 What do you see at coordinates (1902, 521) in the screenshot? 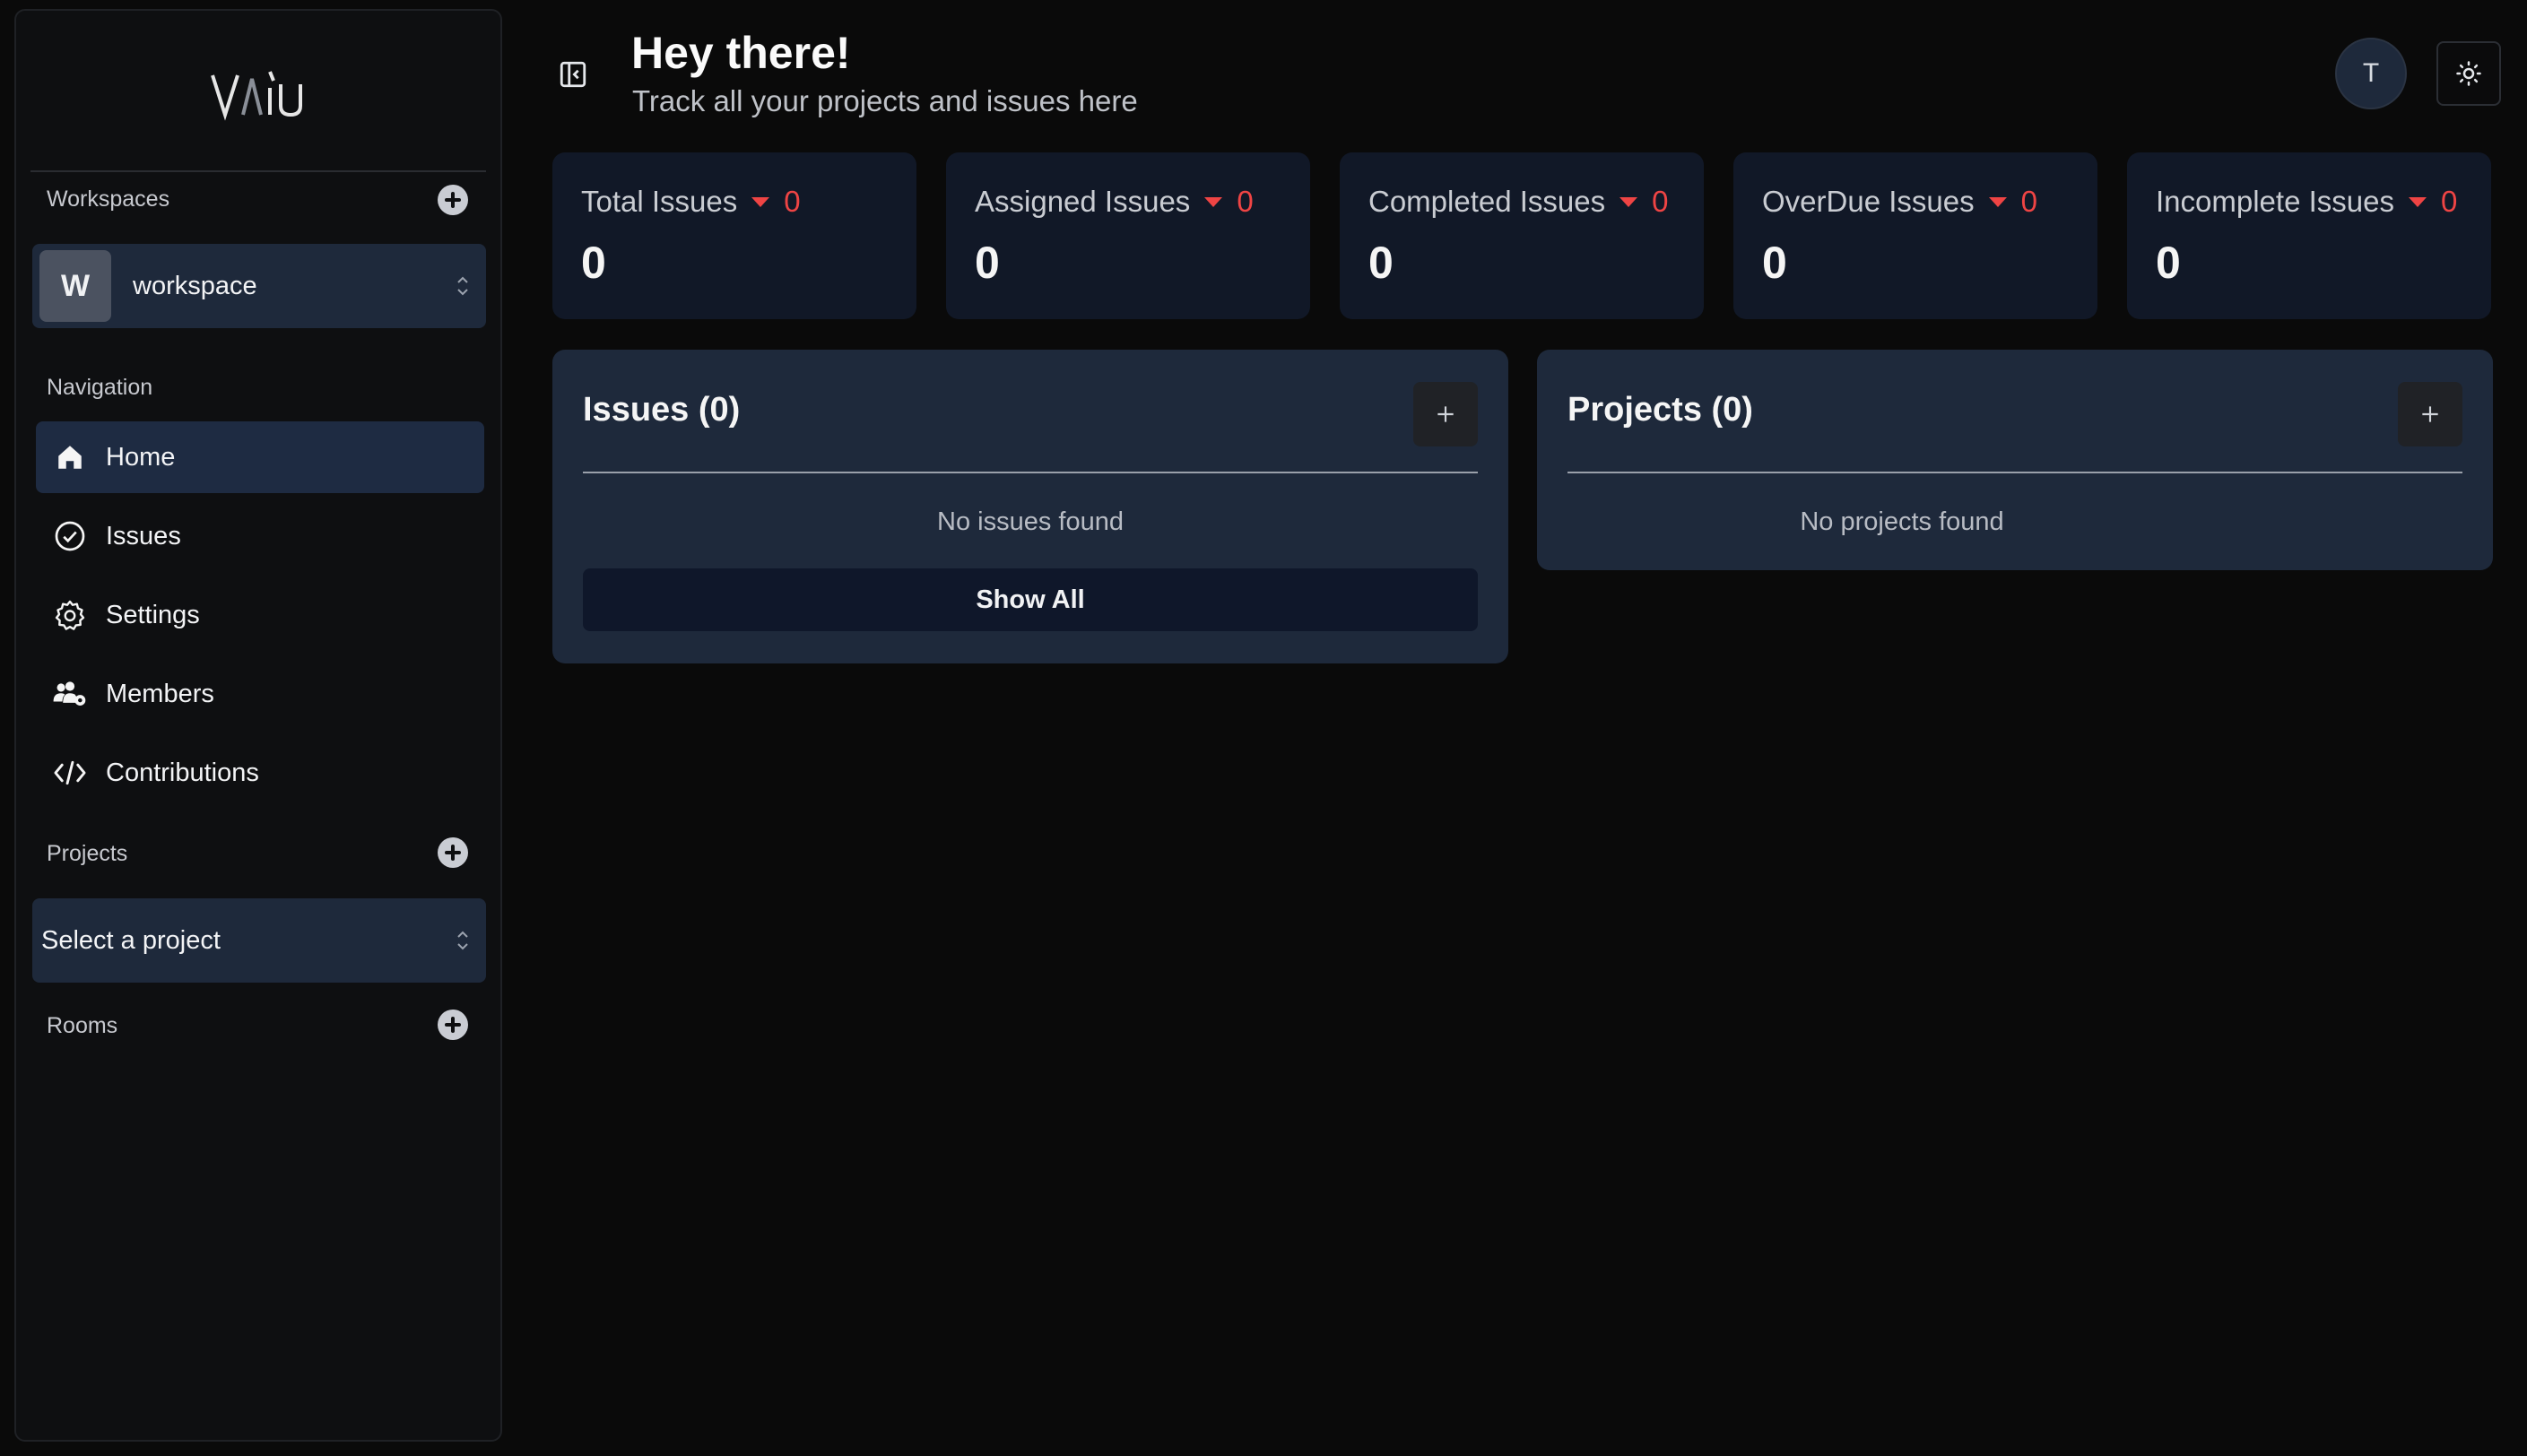
I see `projects-empty-text: No projects found` at bounding box center [1902, 521].